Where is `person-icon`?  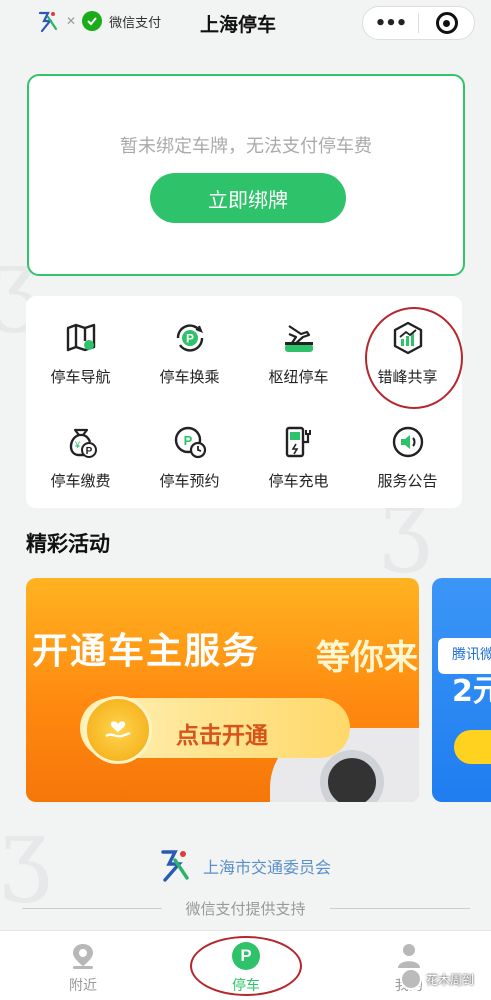 person-icon is located at coordinates (409, 956).